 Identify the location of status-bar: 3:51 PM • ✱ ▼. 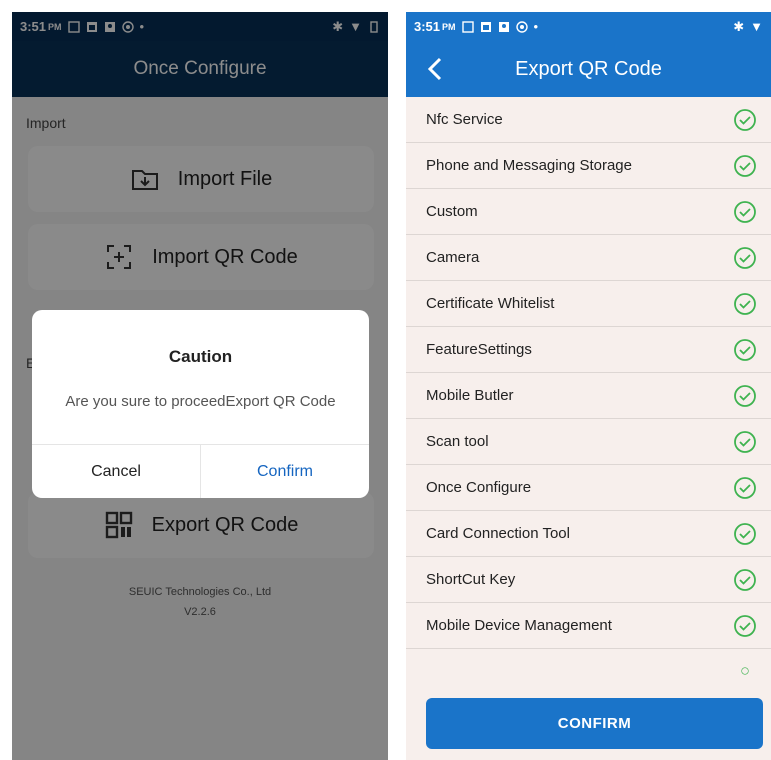
(588, 26).